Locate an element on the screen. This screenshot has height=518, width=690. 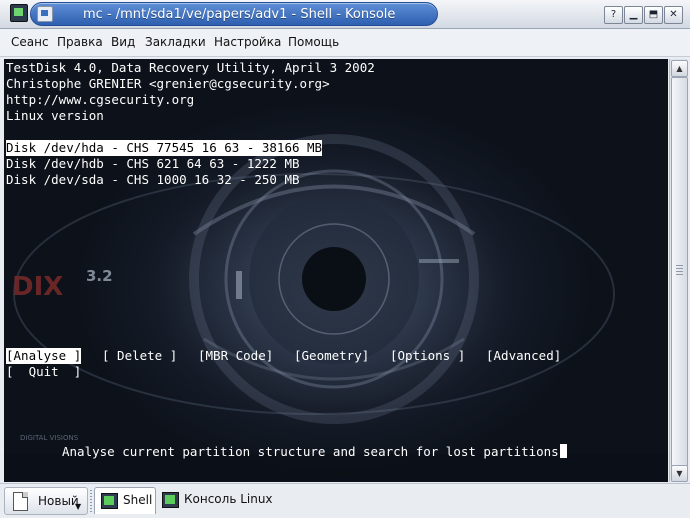
tabbar-separator is located at coordinates (91, 501).